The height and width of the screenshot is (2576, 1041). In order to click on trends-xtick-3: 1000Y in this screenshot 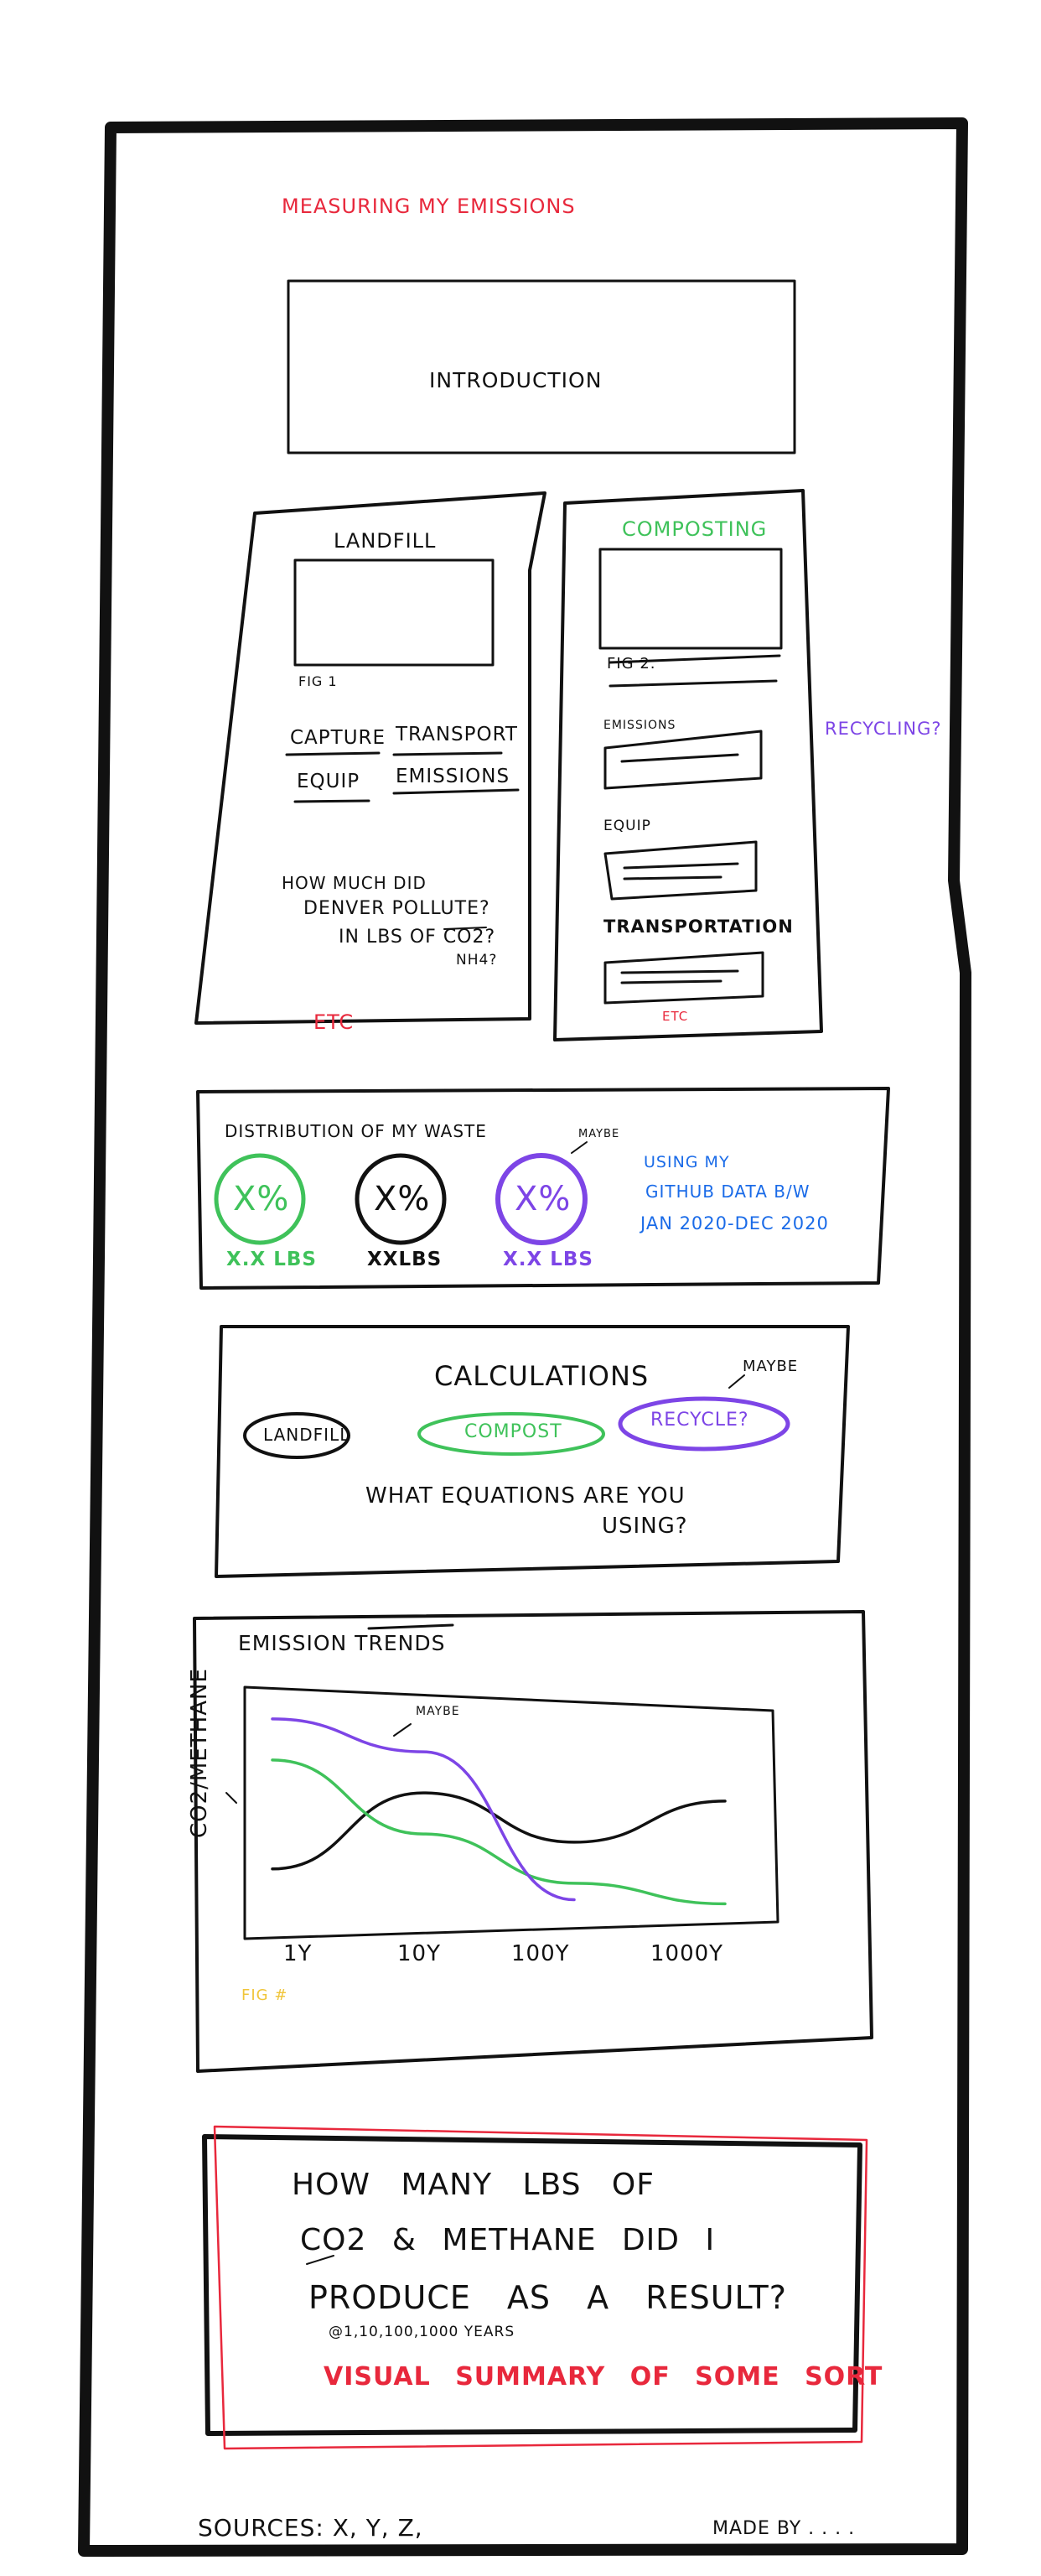, I will do `click(687, 1953)`.